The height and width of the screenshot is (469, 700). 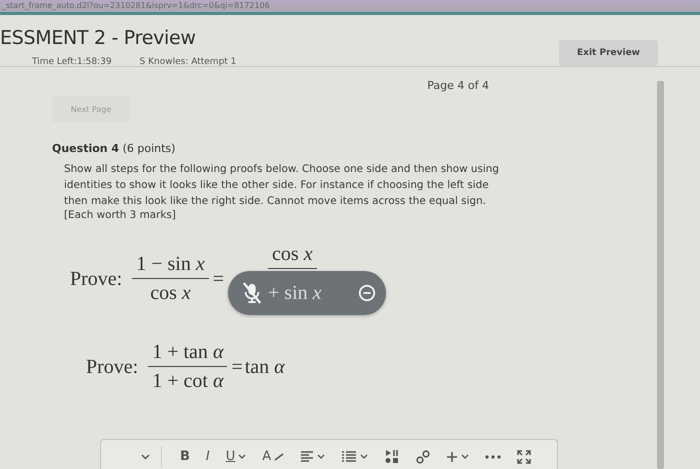 What do you see at coordinates (307, 456) in the screenshot?
I see `align-icon` at bounding box center [307, 456].